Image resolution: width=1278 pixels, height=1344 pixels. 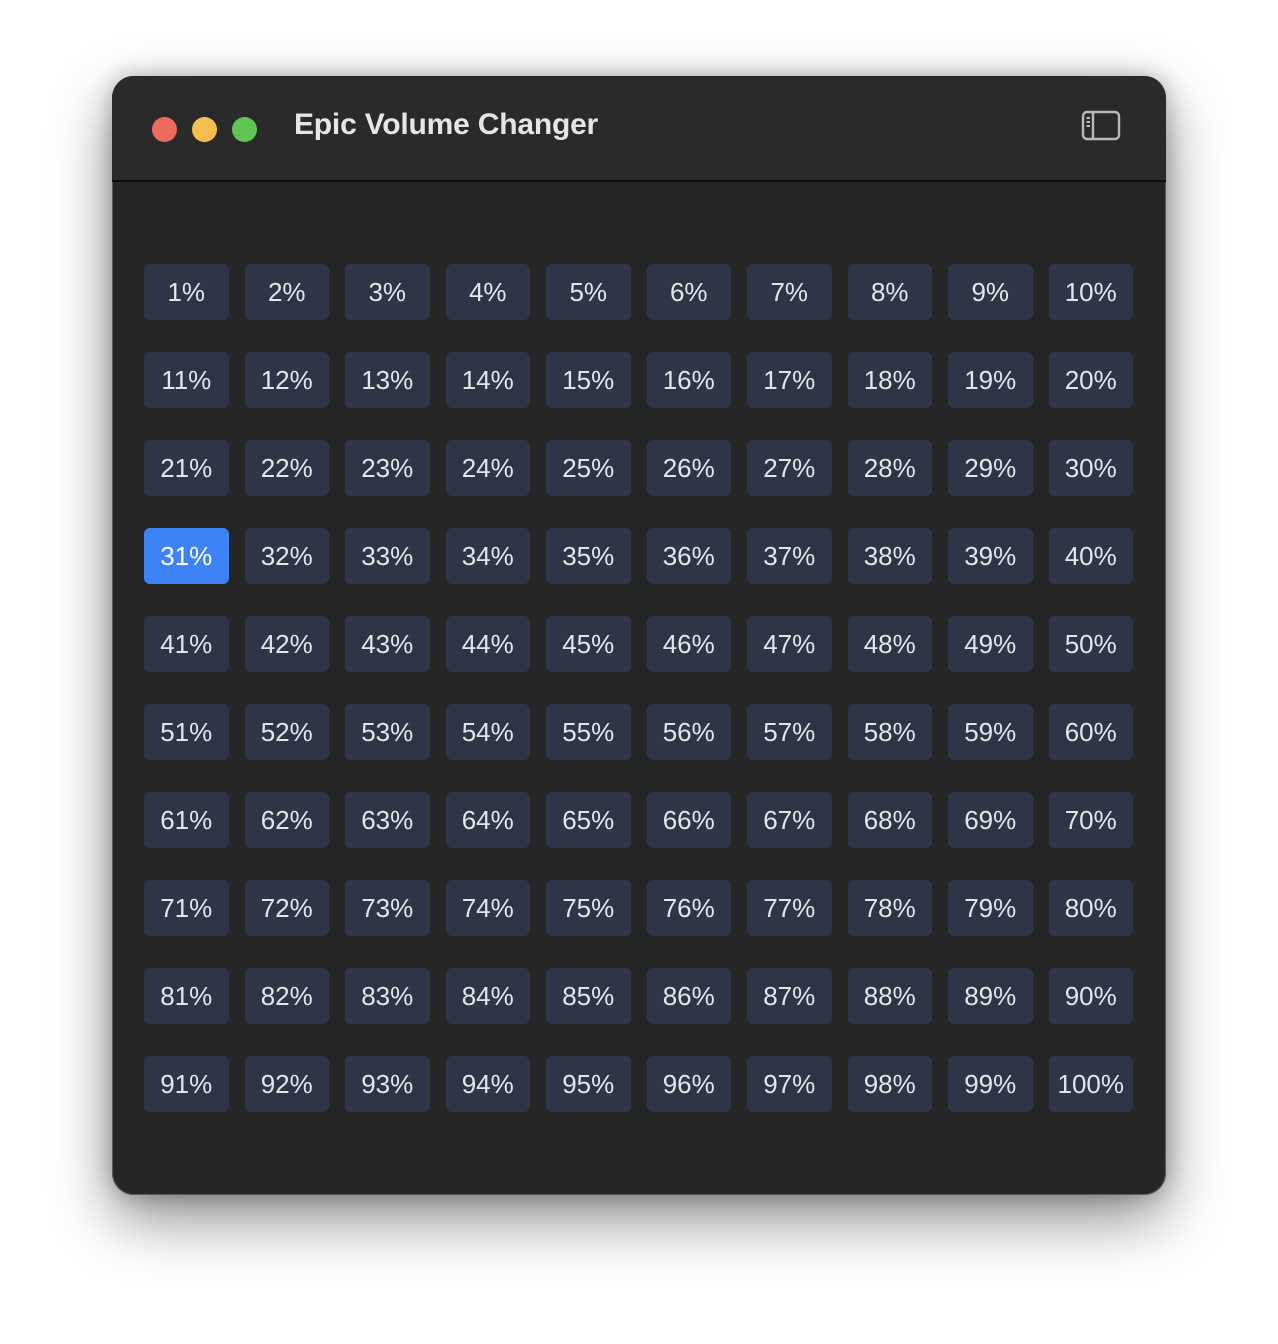 What do you see at coordinates (1090, 732) in the screenshot?
I see `volume-option-button: 60%` at bounding box center [1090, 732].